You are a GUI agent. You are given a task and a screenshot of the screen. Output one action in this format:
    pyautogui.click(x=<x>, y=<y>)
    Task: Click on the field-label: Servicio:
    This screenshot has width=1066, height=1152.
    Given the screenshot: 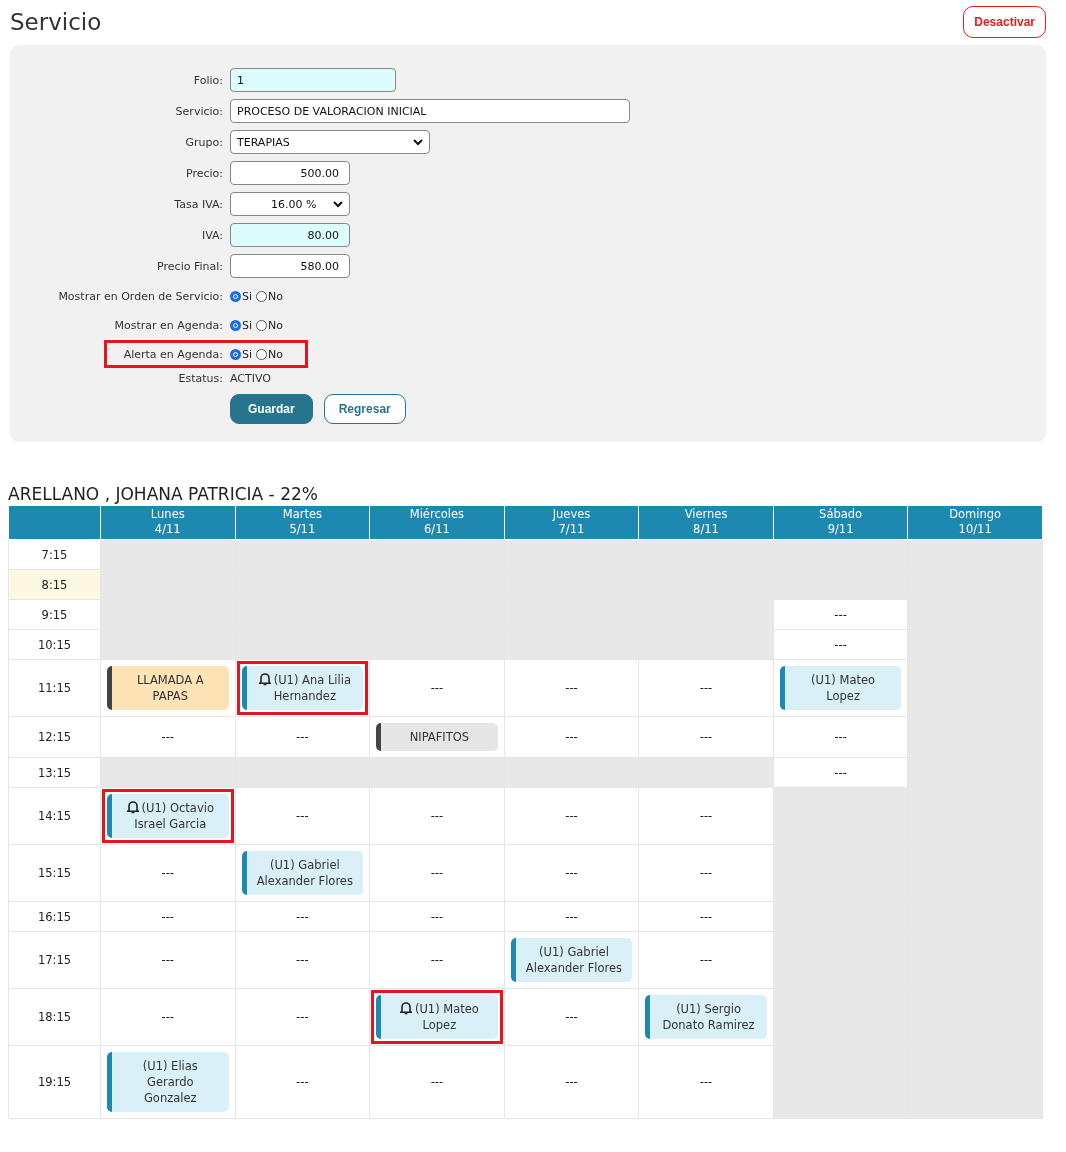 What is the action you would take?
    pyautogui.click(x=198, y=111)
    